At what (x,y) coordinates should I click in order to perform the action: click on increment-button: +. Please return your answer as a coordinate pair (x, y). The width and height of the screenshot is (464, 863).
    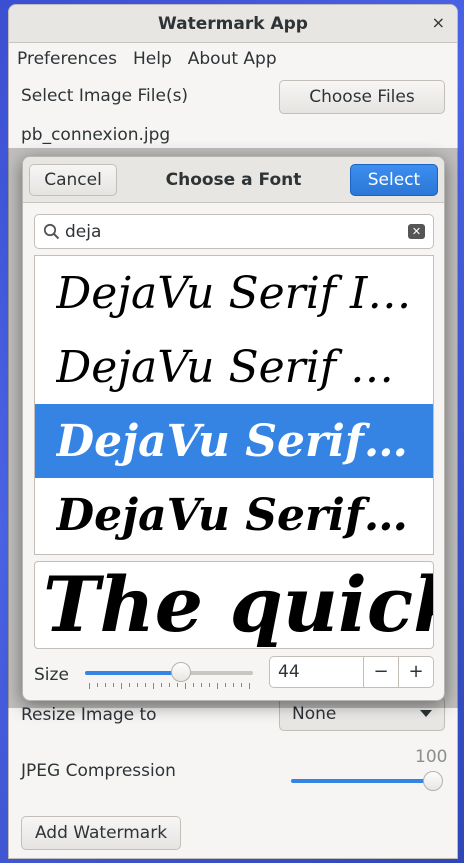
    Looking at the image, I should click on (415, 672).